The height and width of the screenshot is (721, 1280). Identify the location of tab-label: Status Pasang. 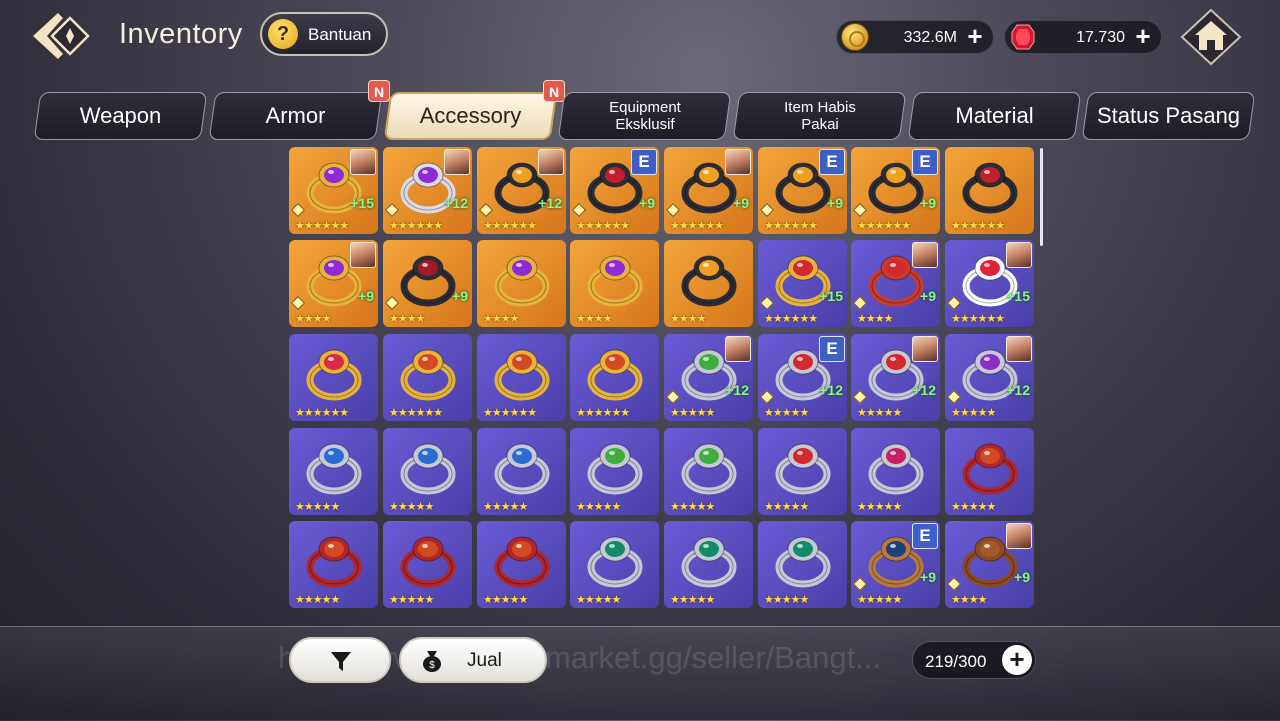
(1168, 115).